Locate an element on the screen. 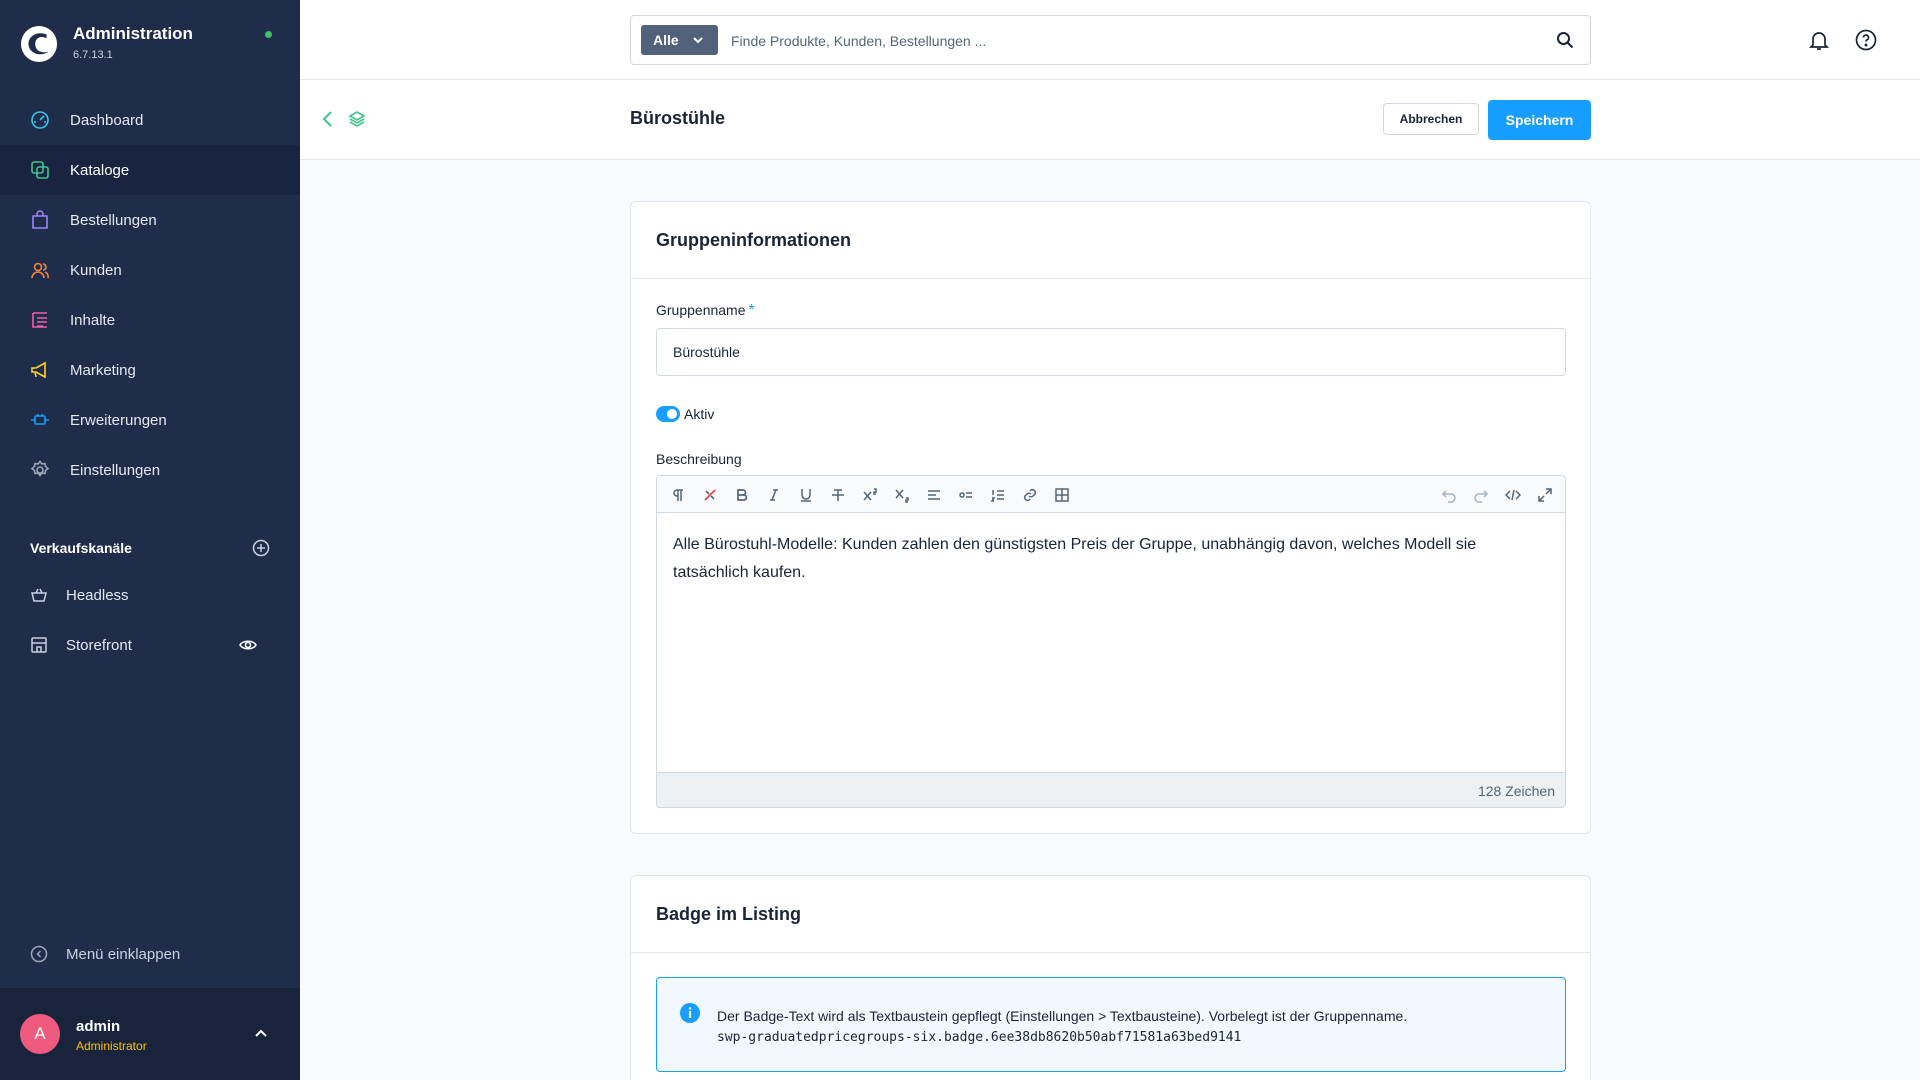  info-icon is located at coordinates (690, 1013).